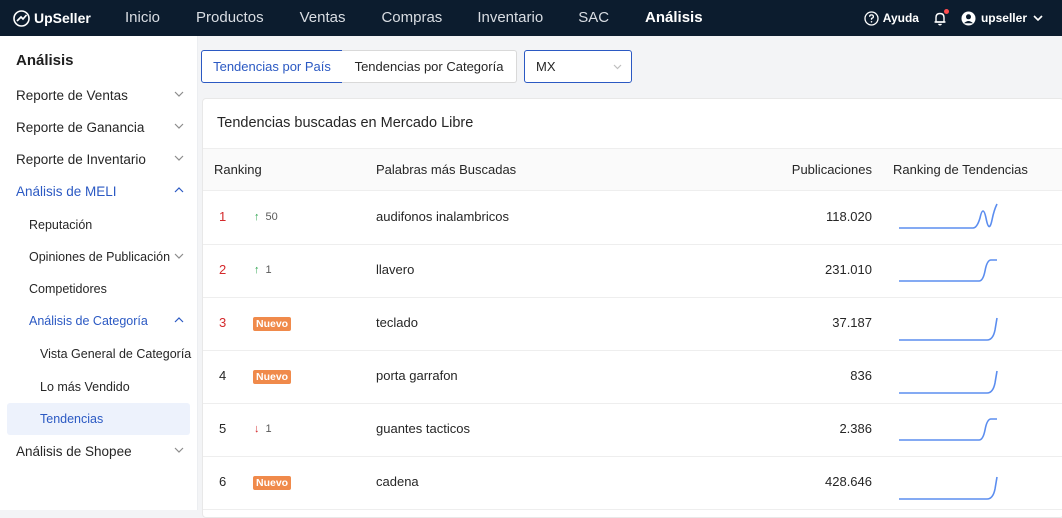  I want to click on help-link: Ayuda, so click(891, 18).